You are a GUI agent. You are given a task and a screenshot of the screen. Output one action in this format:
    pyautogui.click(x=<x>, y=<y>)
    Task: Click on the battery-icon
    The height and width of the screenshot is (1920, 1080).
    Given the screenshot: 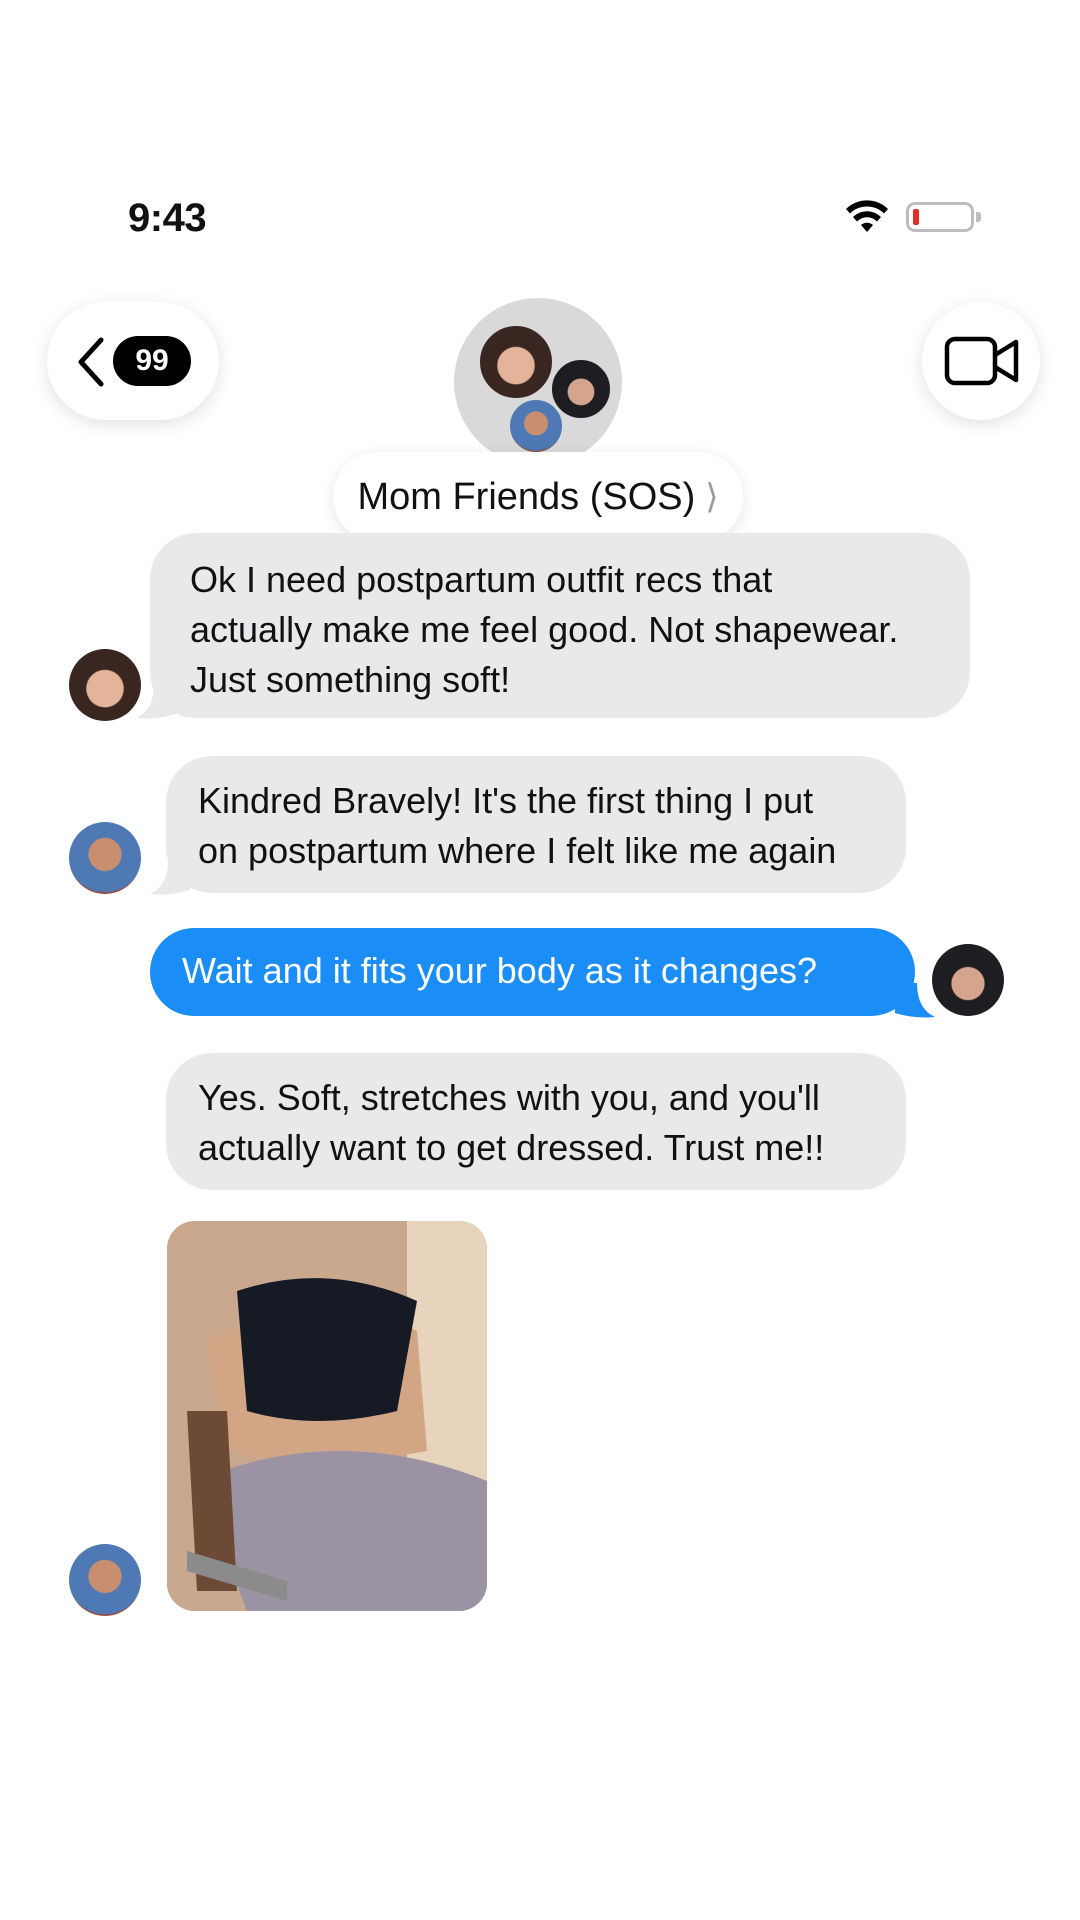 What is the action you would take?
    pyautogui.click(x=940, y=217)
    